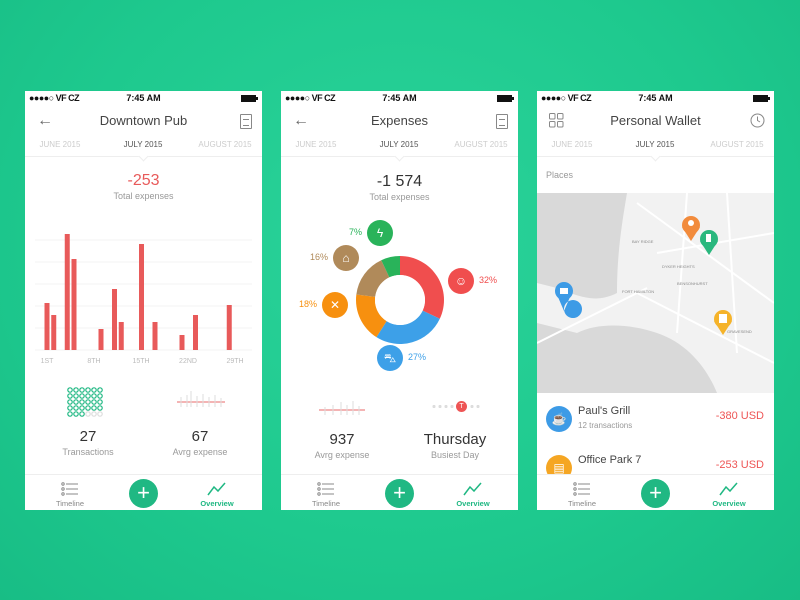  Describe the element at coordinates (461, 281) in the screenshot. I see `user-icon: ☺` at that location.